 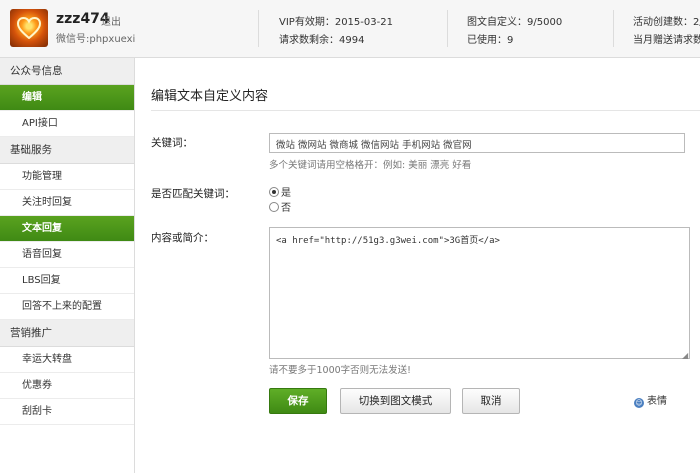 I want to click on emoji-button: ☺ 表情, so click(x=650, y=400).